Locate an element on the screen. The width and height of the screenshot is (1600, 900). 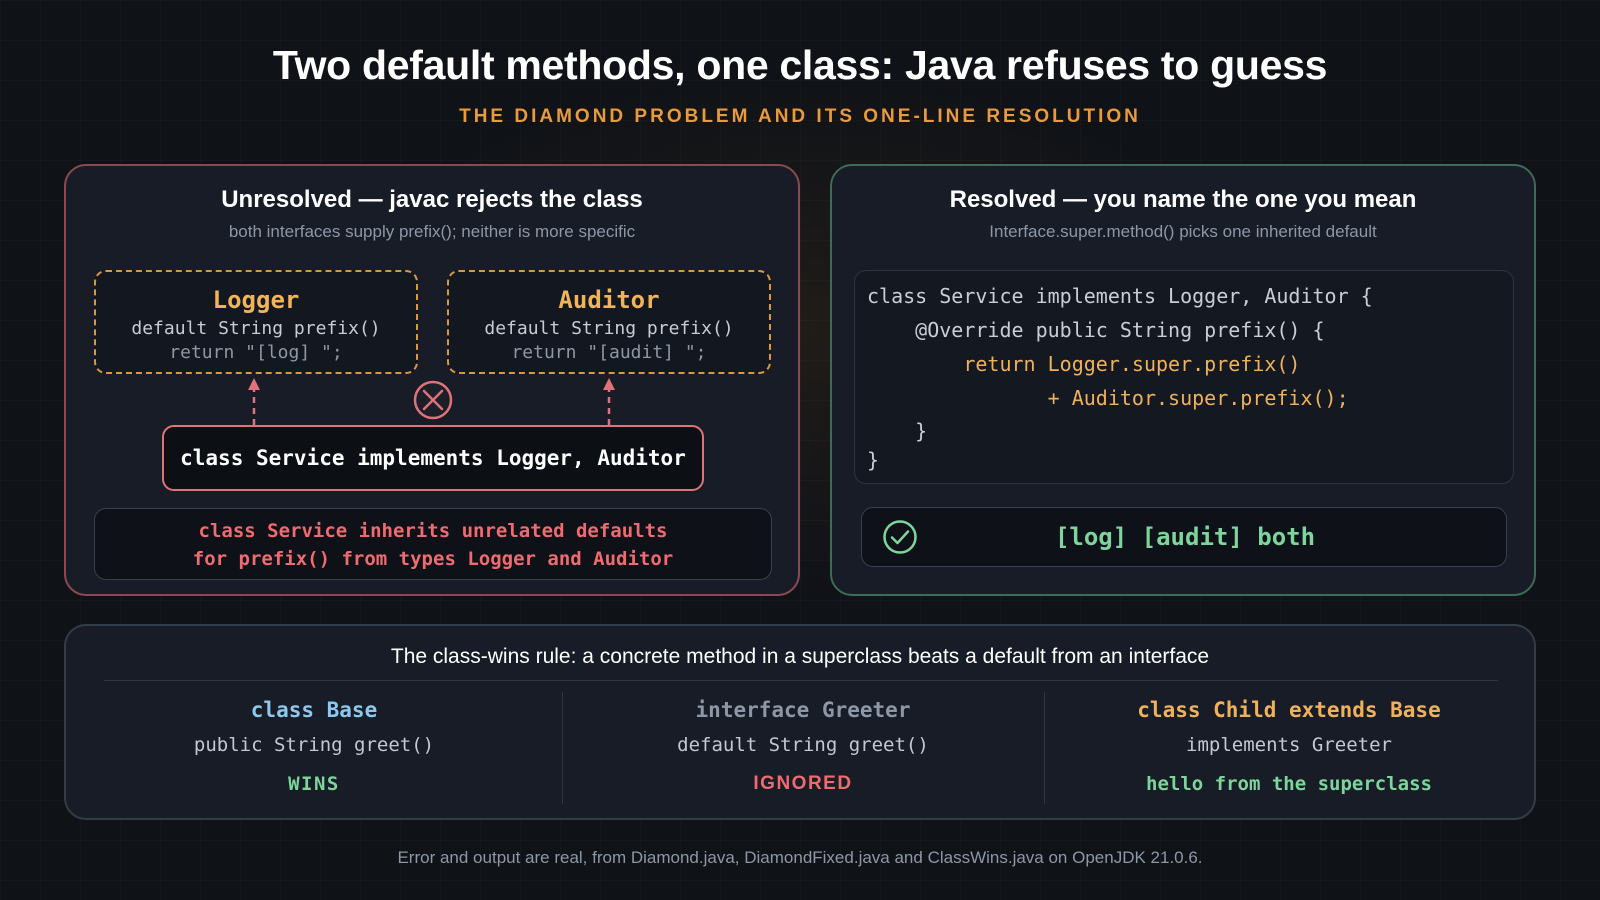
program-output-box: [log] [audit] both is located at coordinates (1184, 537).